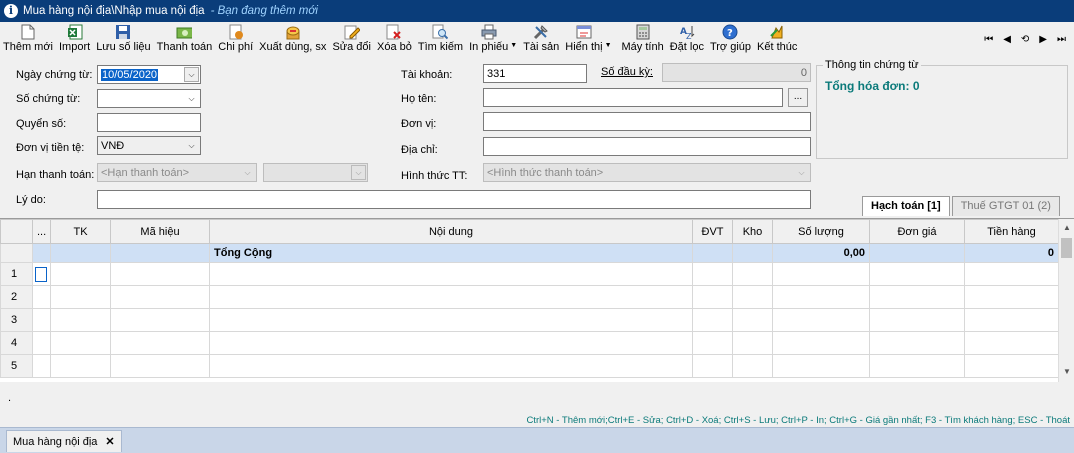 The width and height of the screenshot is (1074, 453). I want to click on previous-record-icon: ◀, so click(1007, 39).